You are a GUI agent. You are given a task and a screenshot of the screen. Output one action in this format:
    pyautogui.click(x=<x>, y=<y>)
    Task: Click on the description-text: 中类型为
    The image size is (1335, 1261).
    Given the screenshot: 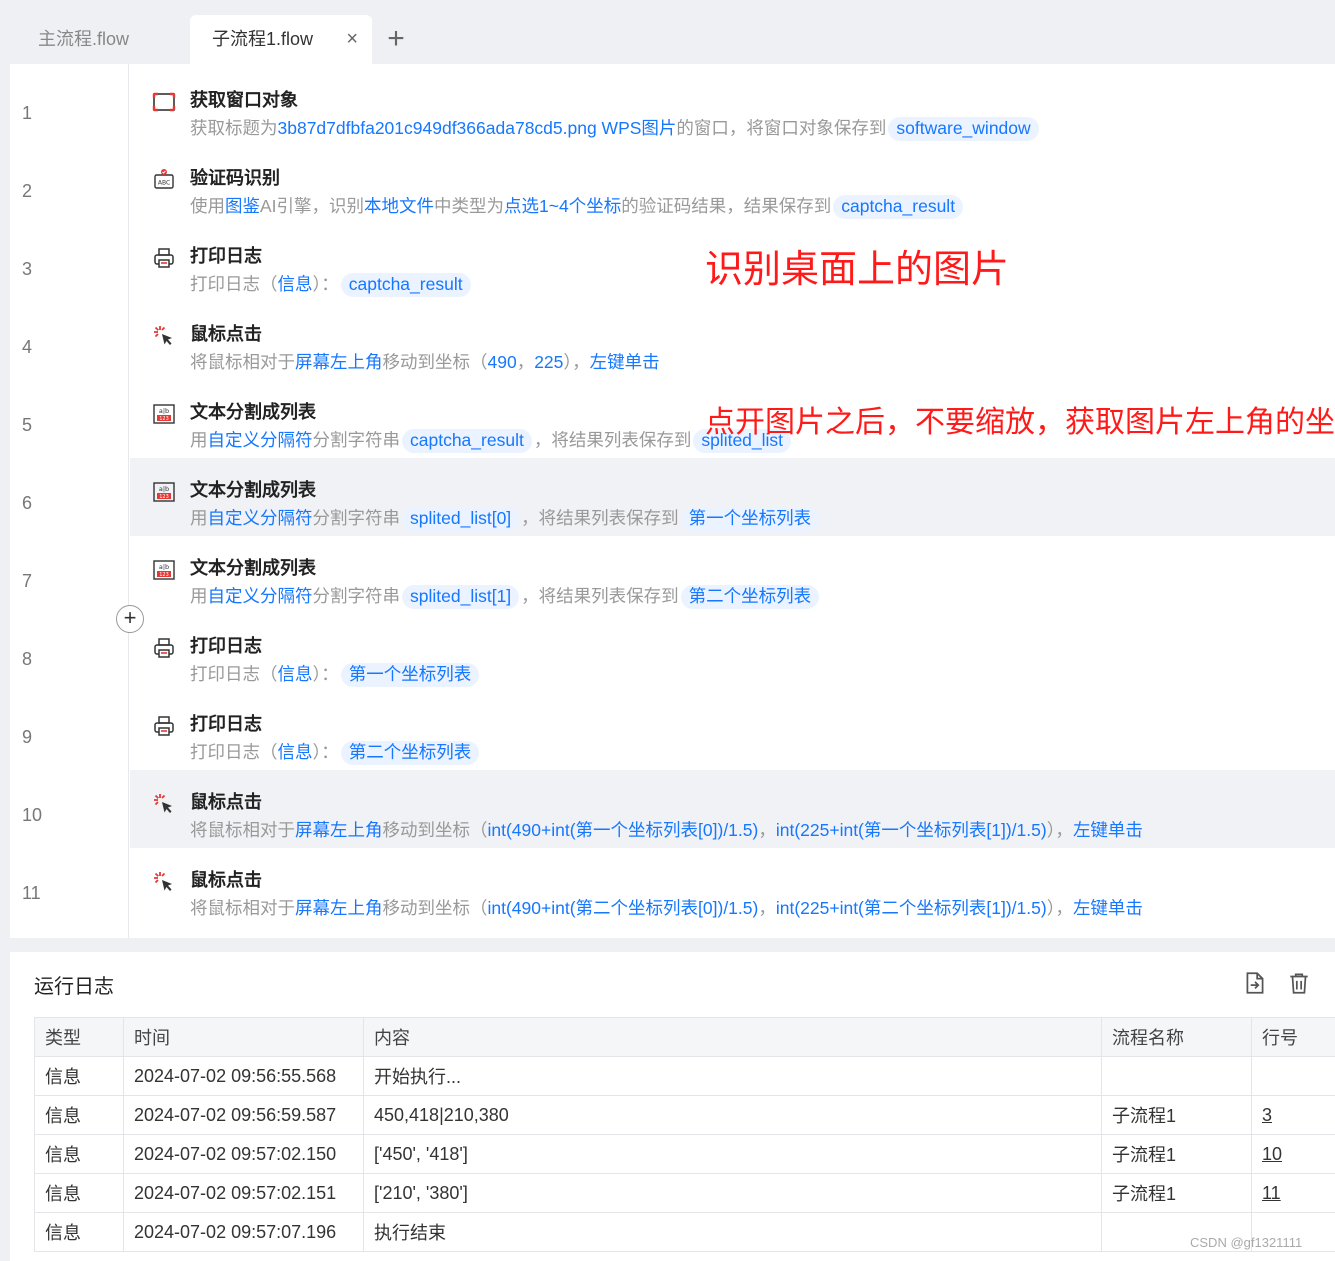 What is the action you would take?
    pyautogui.click(x=469, y=206)
    